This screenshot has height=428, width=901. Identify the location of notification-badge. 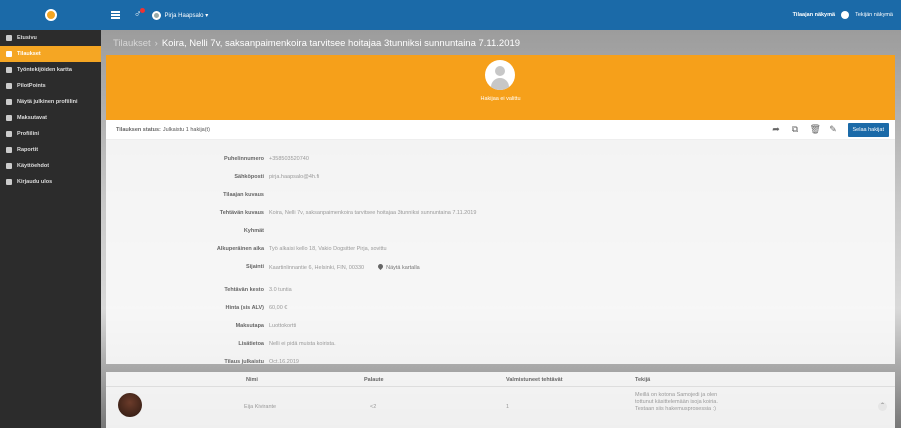
(142, 10).